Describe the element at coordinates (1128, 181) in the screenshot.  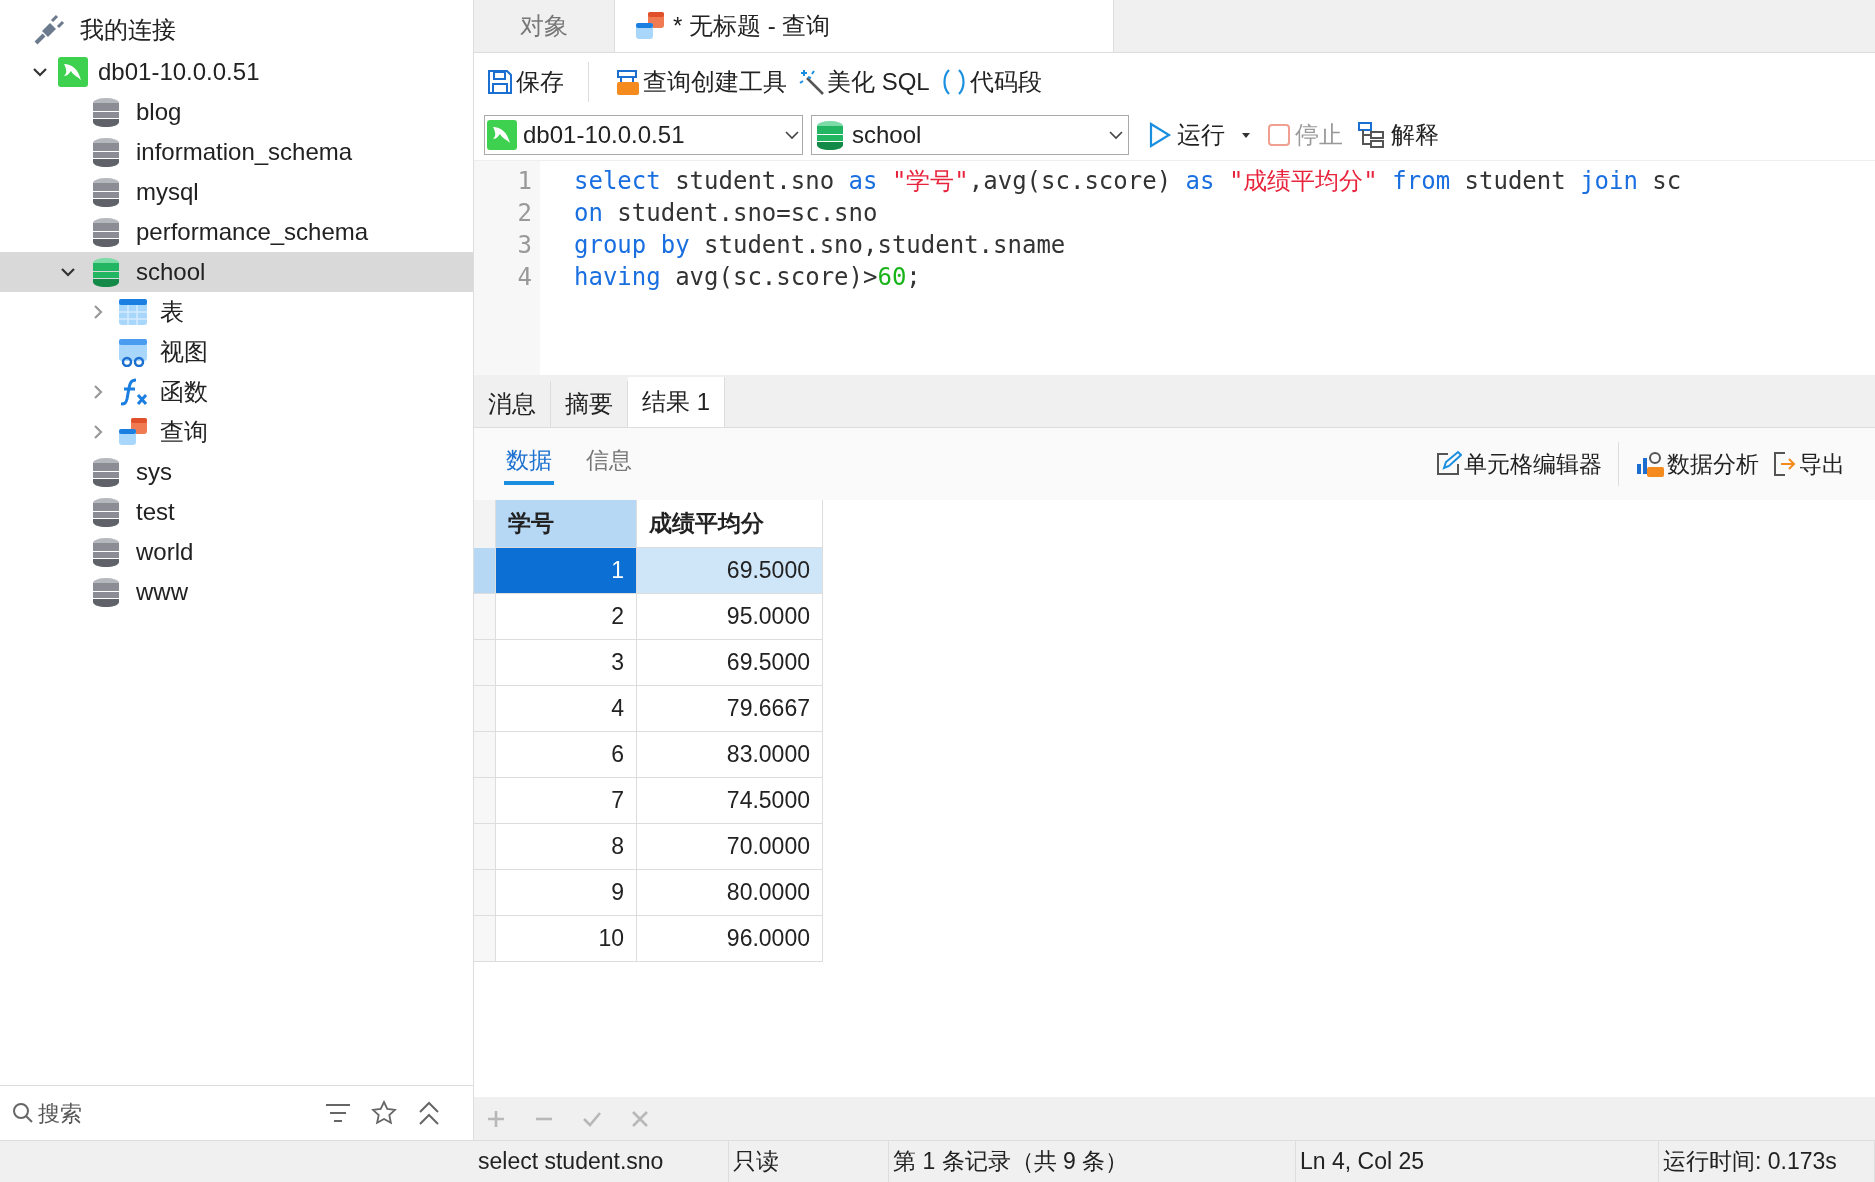
I see `code-line: select student.sno as "学号",avg(sc.score) as "成绩平均分" from student join sc` at that location.